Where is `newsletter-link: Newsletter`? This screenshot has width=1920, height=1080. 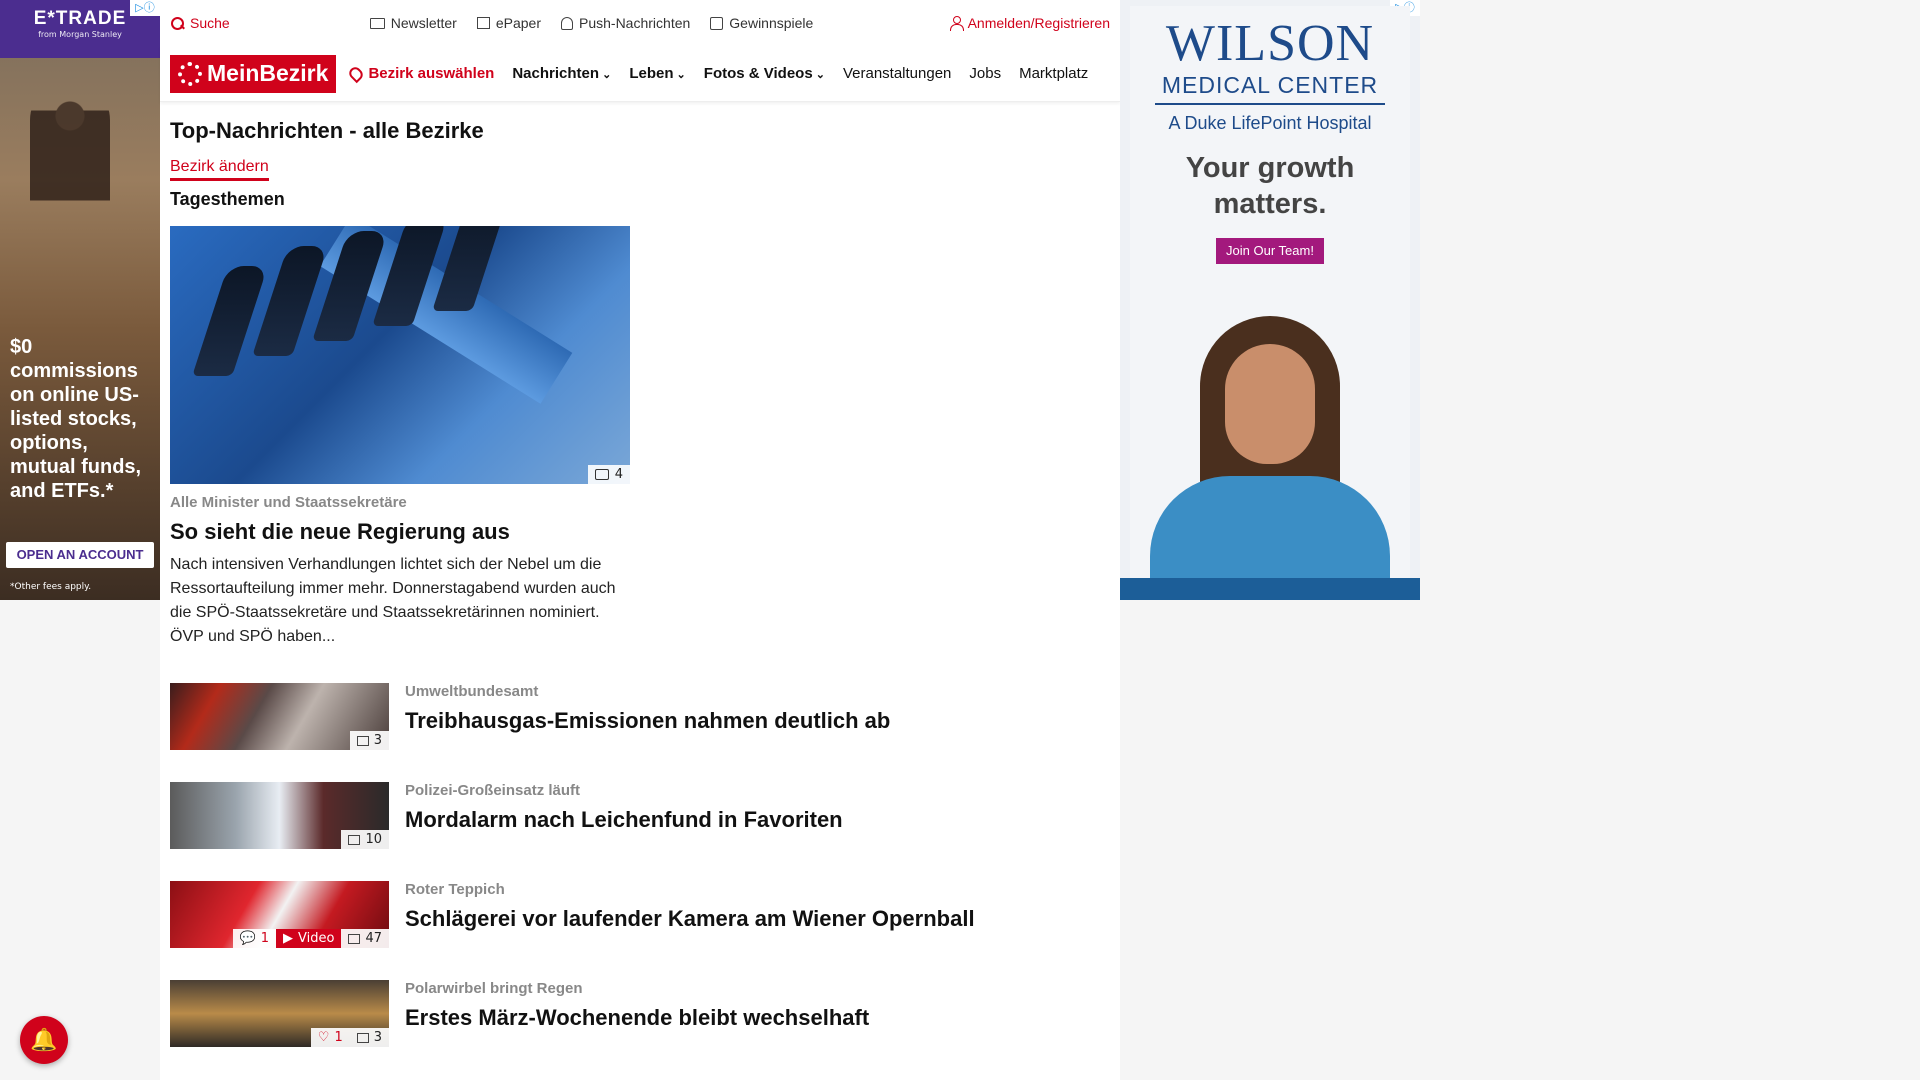 newsletter-link: Newsletter is located at coordinates (413, 23).